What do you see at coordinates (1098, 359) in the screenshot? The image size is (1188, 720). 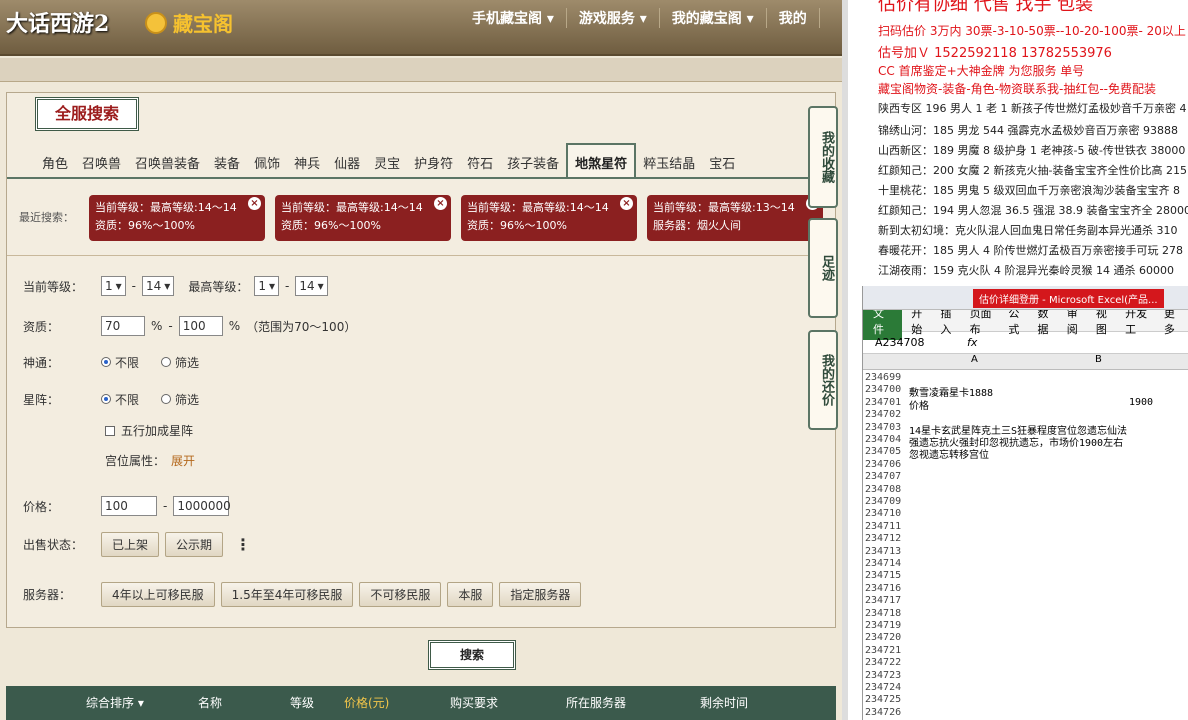 I see `col-b: B` at bounding box center [1098, 359].